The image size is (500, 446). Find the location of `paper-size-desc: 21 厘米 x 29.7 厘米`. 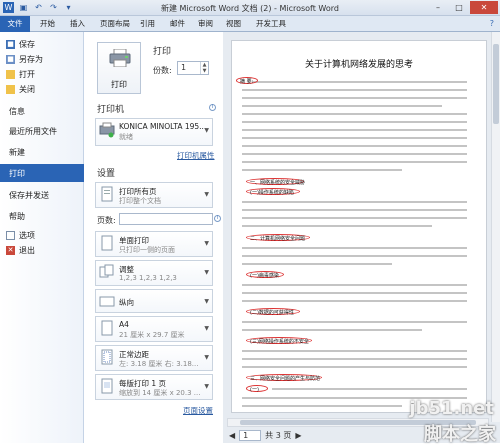

paper-size-desc: 21 厘米 x 29.7 厘米 is located at coordinates (152, 335).